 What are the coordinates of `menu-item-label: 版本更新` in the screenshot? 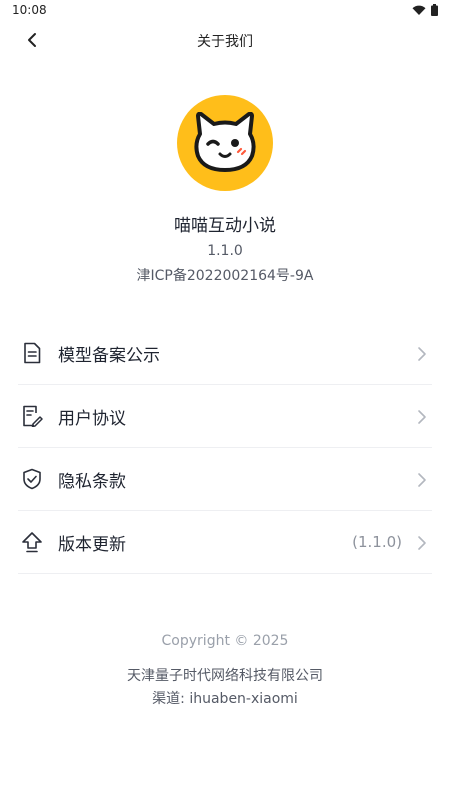 It's located at (92, 544).